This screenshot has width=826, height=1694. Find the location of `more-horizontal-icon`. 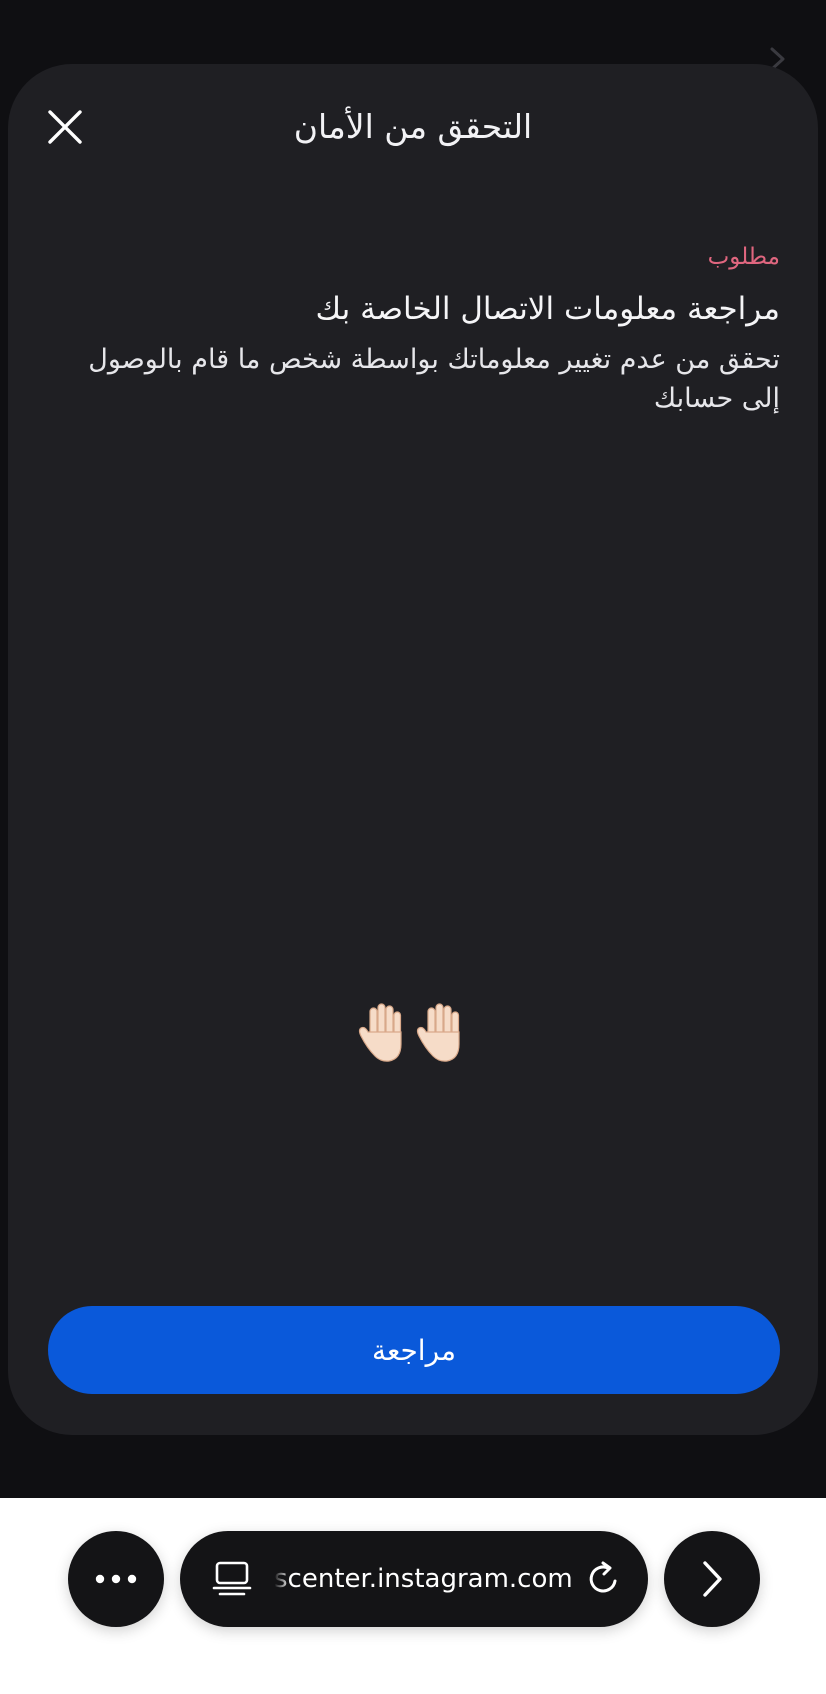

more-horizontal-icon is located at coordinates (116, 1579).